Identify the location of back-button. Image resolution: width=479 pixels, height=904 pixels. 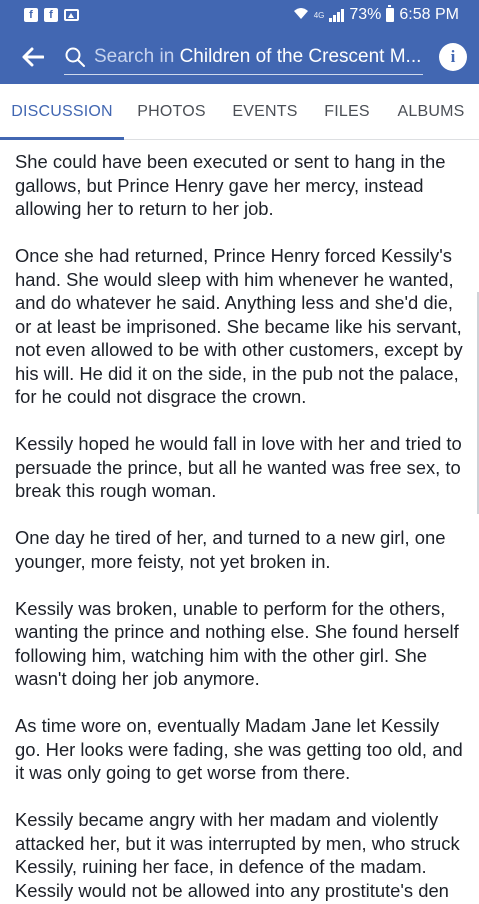
(33, 57).